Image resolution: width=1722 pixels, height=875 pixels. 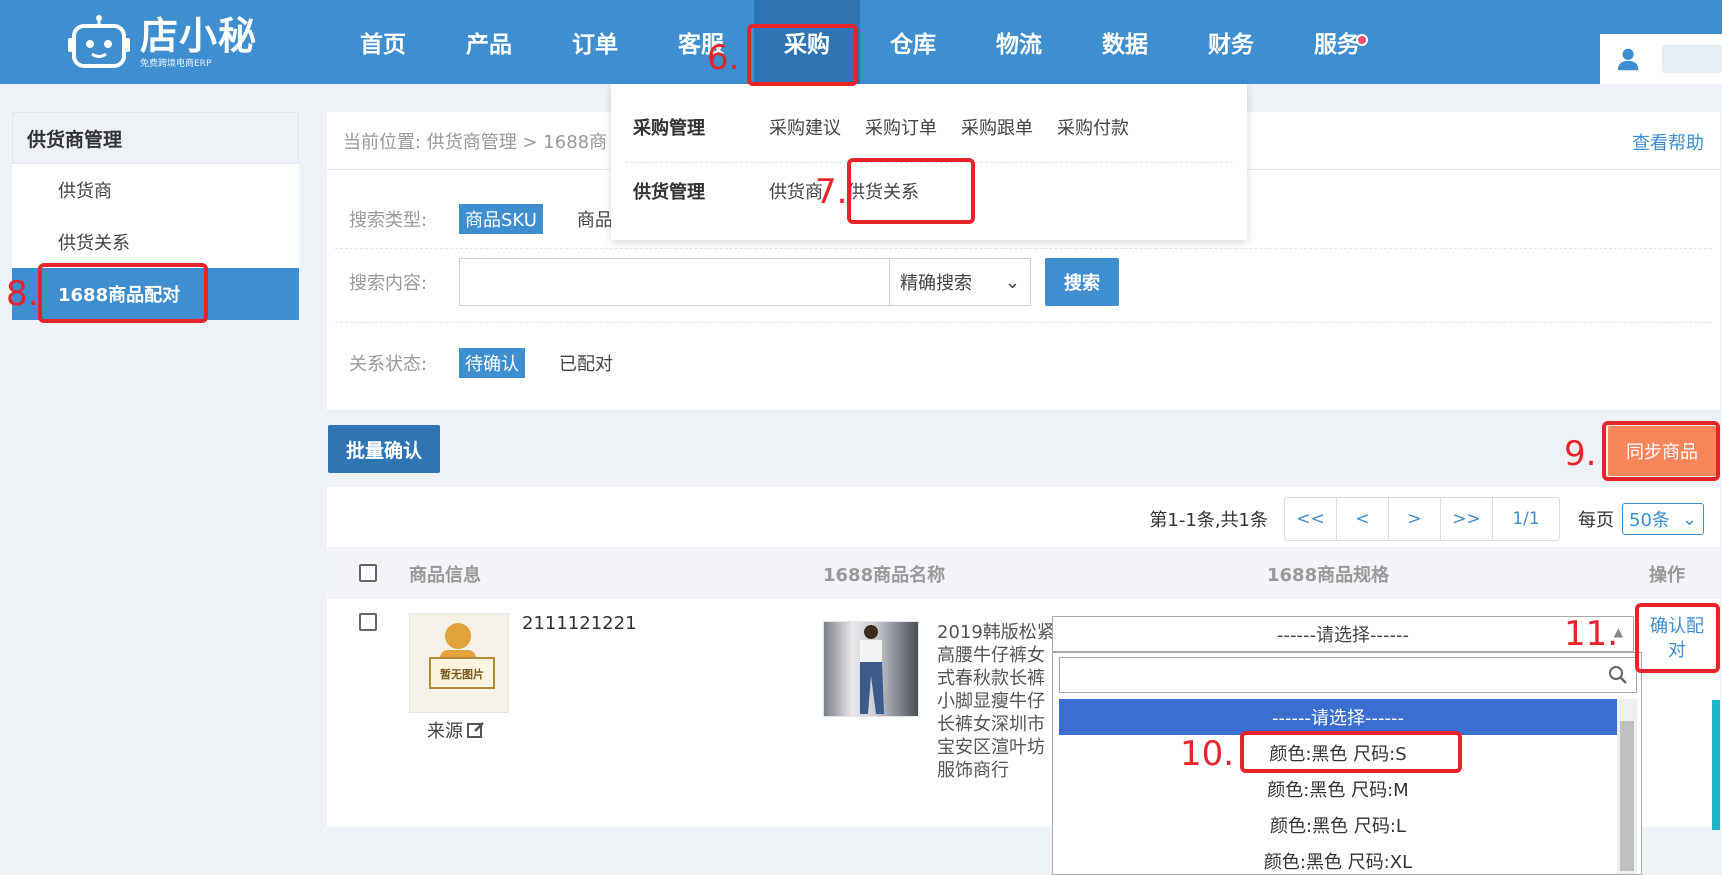 I want to click on sidebar-item-supply-relations: 供货关系, so click(x=155, y=242).